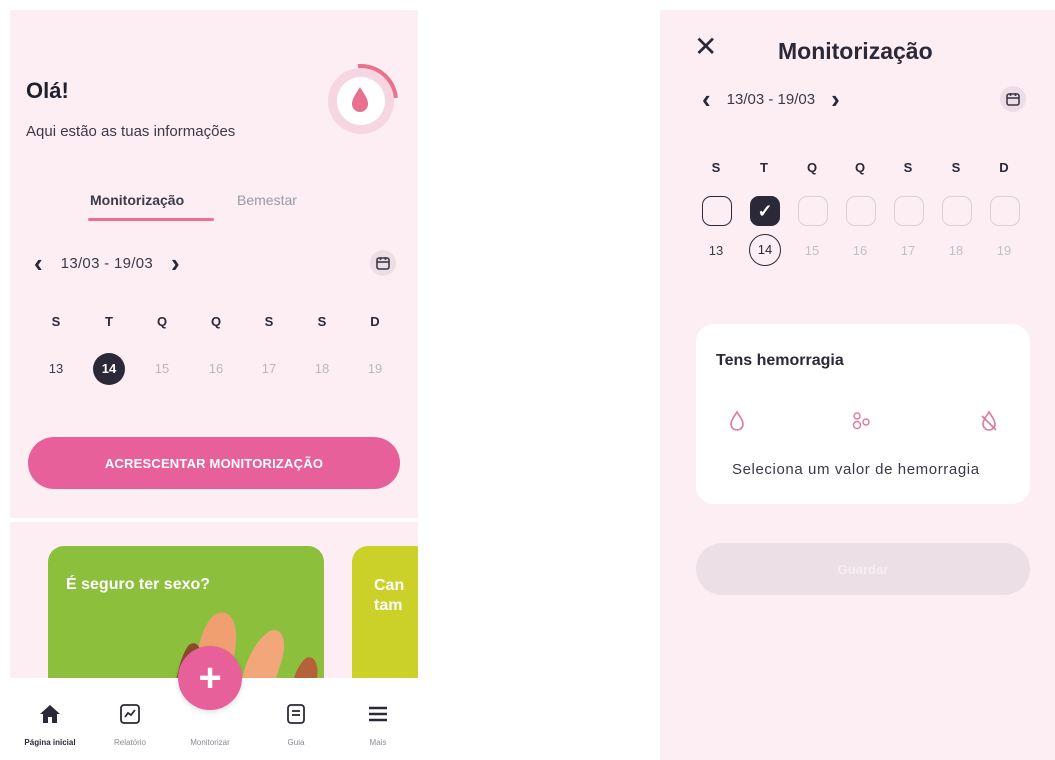 The height and width of the screenshot is (760, 1055). Describe the element at coordinates (131, 131) in the screenshot. I see `greeting-subtitle: Aqui estão as tuas informações` at that location.